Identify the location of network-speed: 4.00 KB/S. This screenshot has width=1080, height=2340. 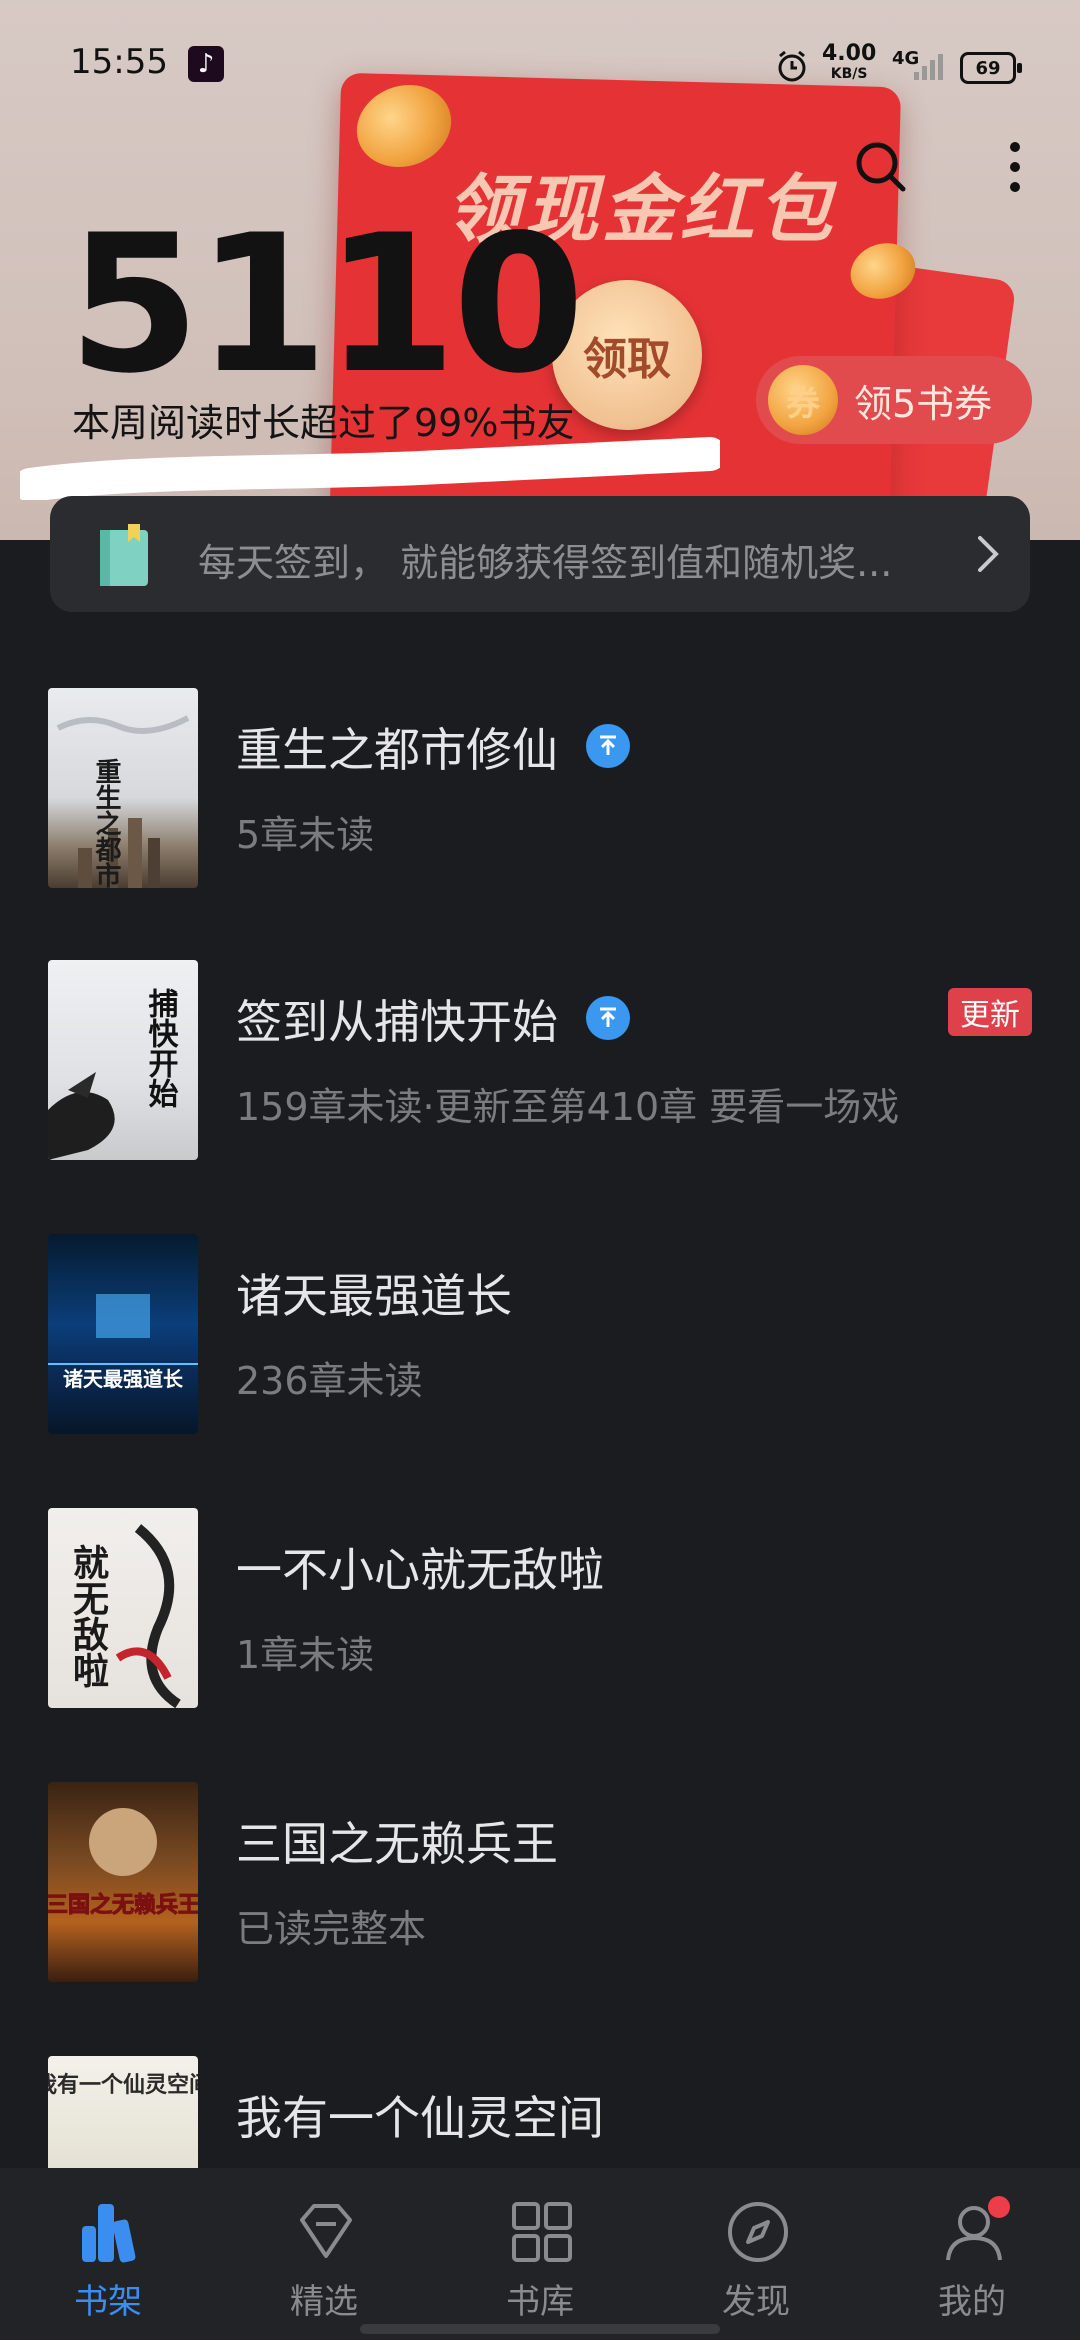
(849, 62).